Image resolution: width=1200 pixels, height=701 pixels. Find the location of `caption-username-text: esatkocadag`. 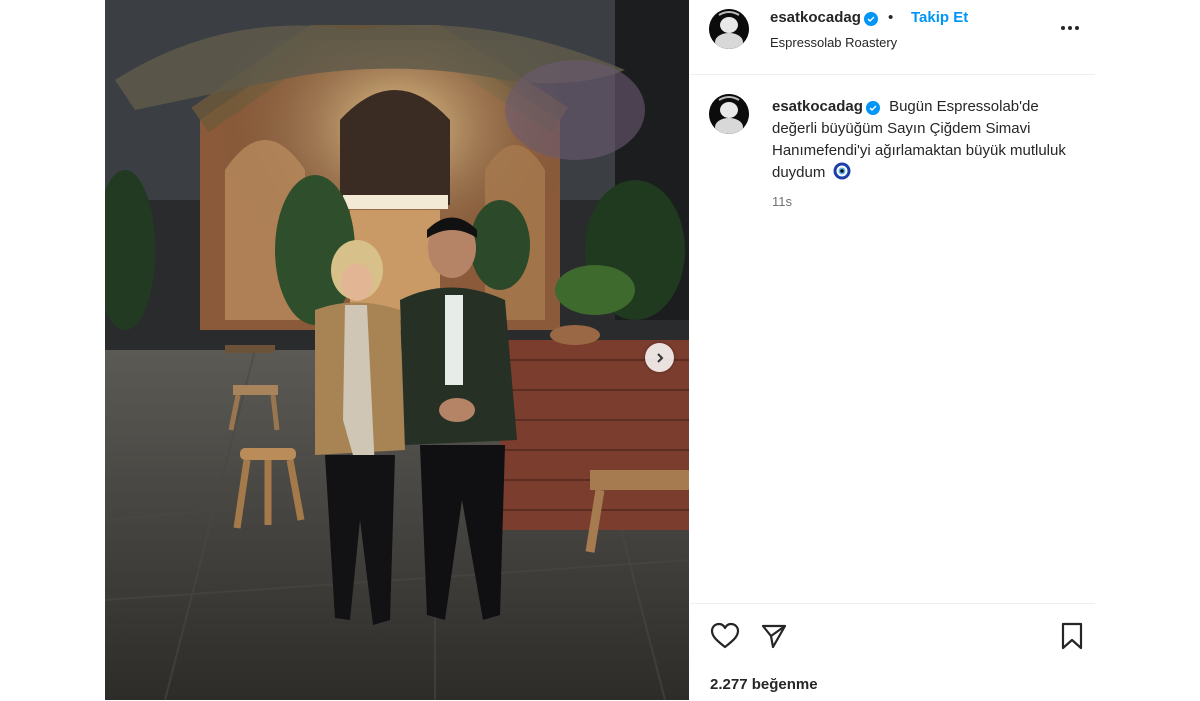

caption-username-text: esatkocadag is located at coordinates (817, 106).